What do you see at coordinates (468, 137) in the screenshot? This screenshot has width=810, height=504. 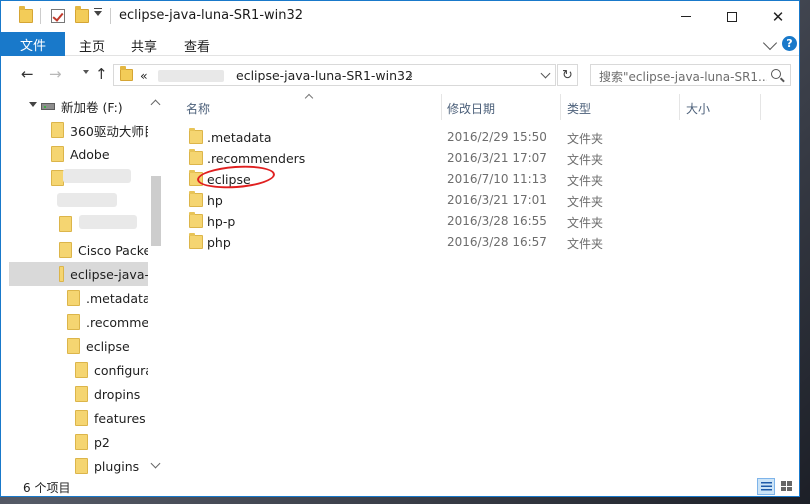 I see `file-row: .metadata 2016/2/29 15:50 文件夹` at bounding box center [468, 137].